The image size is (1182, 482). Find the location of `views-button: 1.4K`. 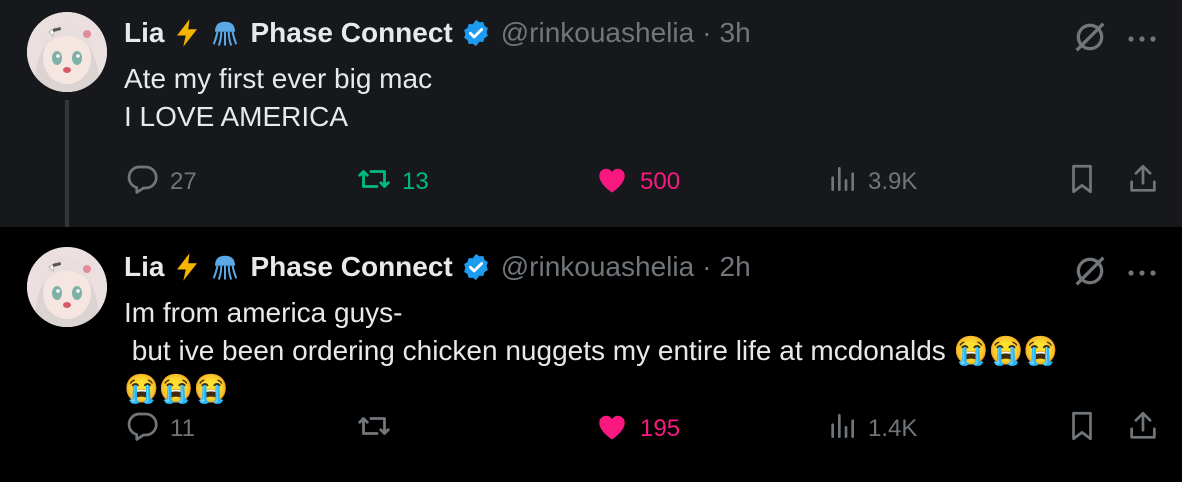

views-button: 1.4K is located at coordinates (871, 429).